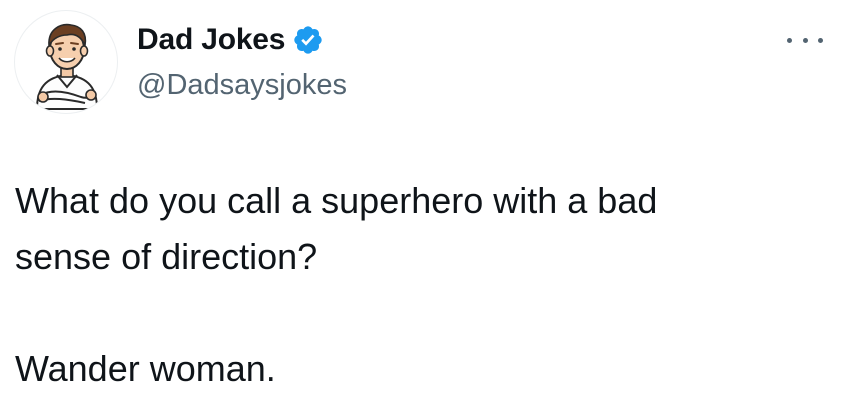 The image size is (845, 403). I want to click on cartoon-man-avatar-icon, so click(67, 66).